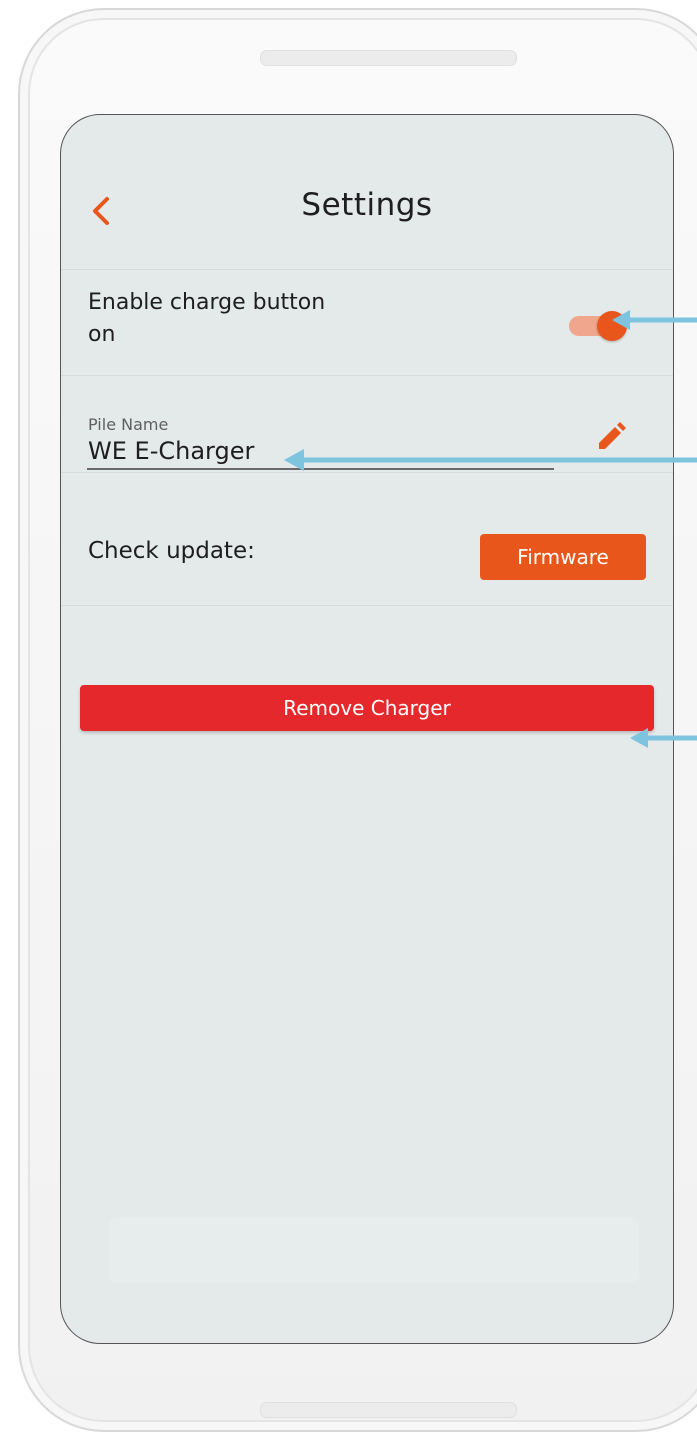 The image size is (697, 1434). I want to click on check-update-label: Check update:, so click(171, 551).